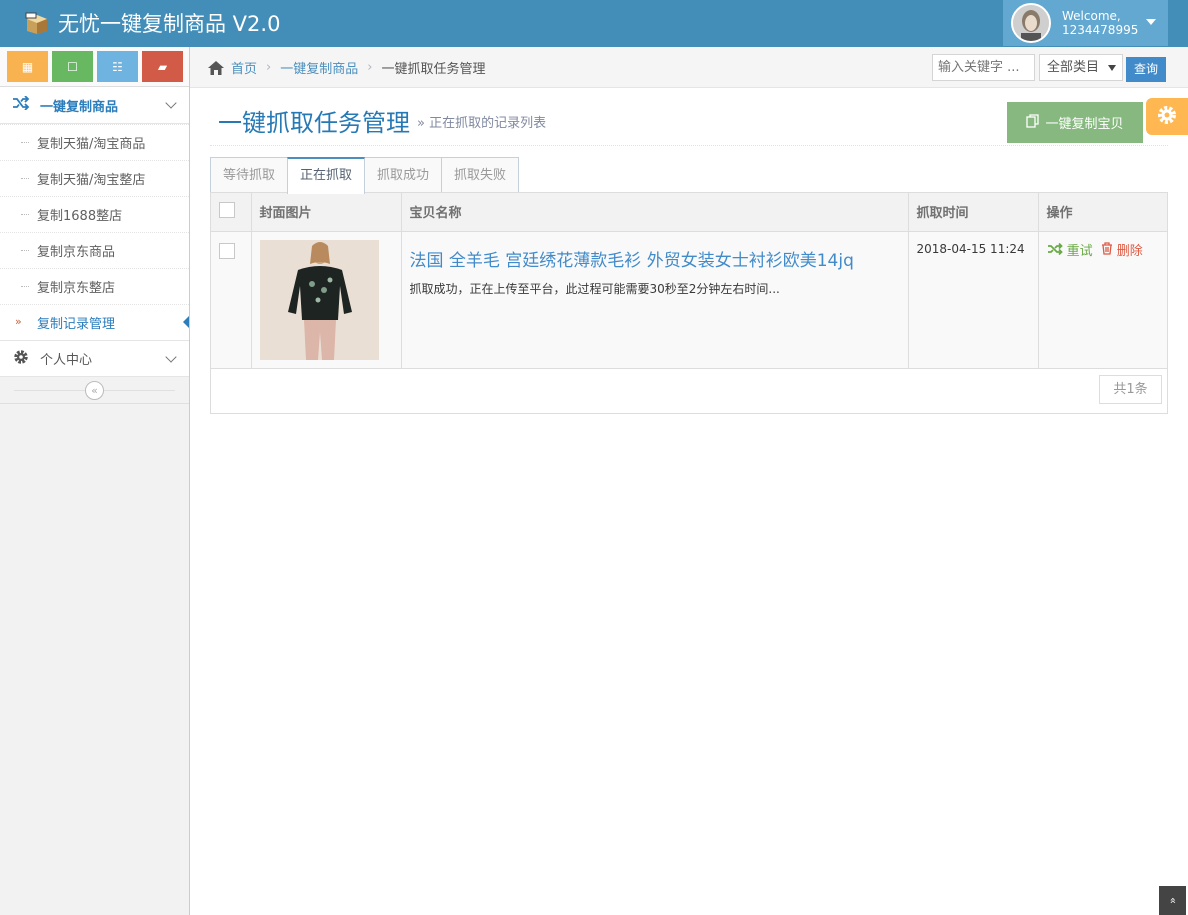 This screenshot has width=1188, height=915. Describe the element at coordinates (1073, 67) in the screenshot. I see `category-selected: 全部类目` at that location.